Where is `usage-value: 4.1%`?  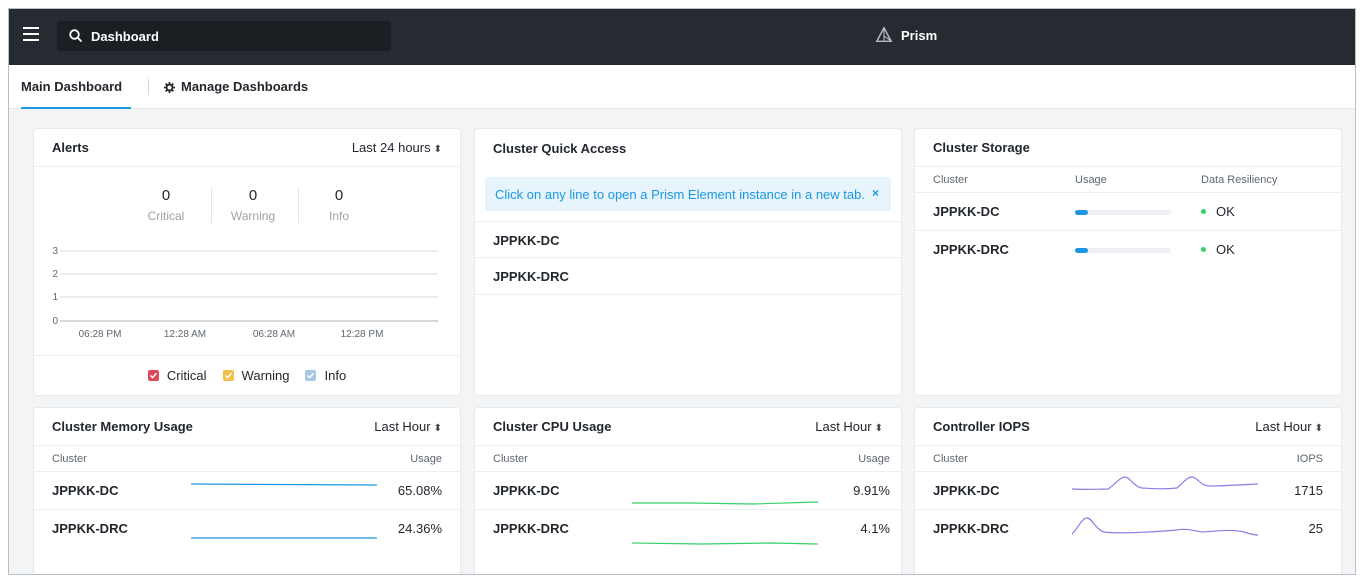
usage-value: 4.1% is located at coordinates (875, 528).